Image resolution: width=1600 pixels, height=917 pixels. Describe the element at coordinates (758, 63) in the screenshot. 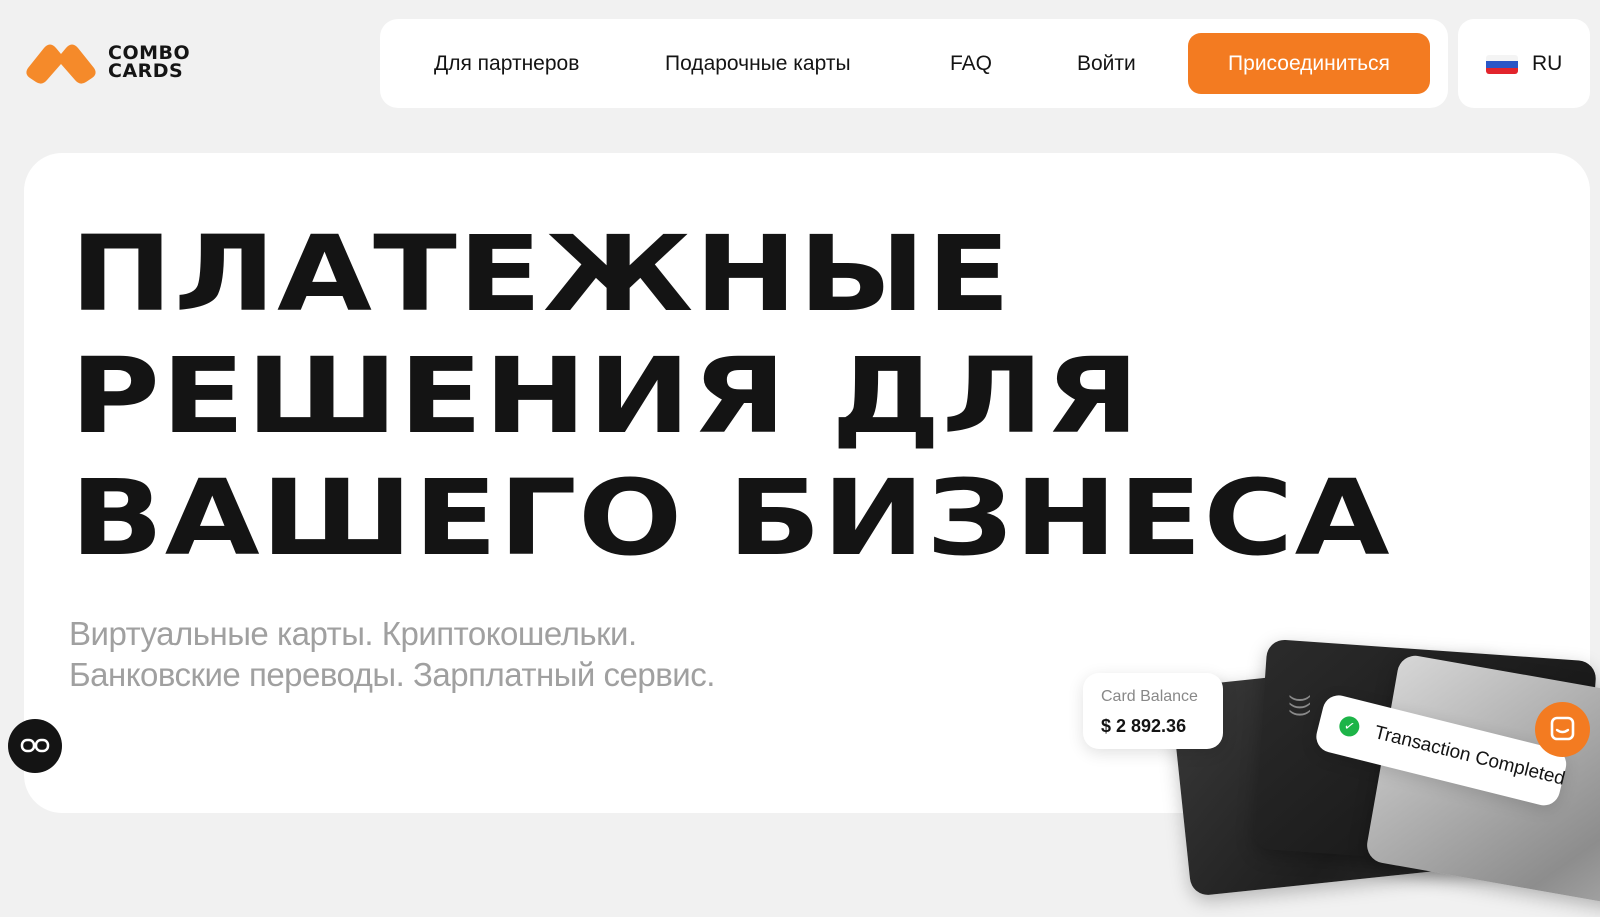

I see `nav-link-gift-cards: Подарочные карты` at that location.